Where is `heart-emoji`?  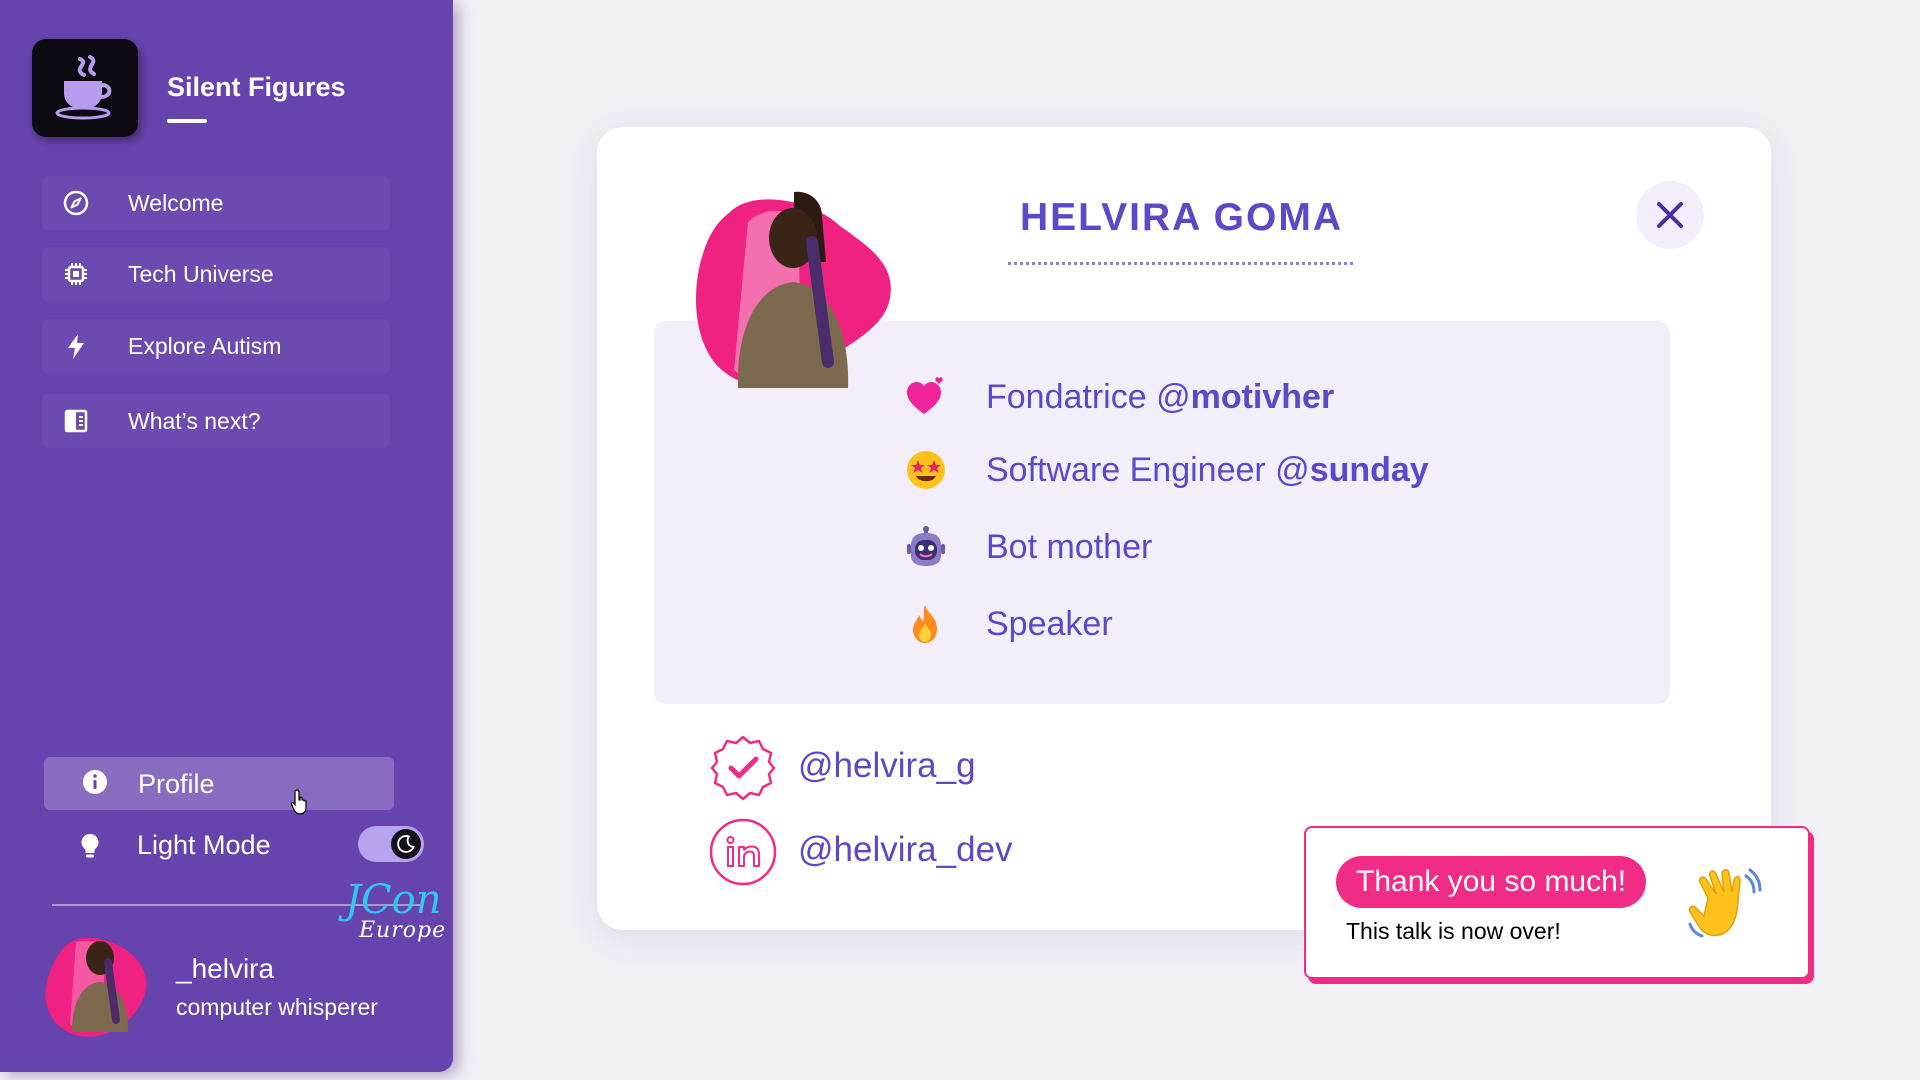 heart-emoji is located at coordinates (925, 395).